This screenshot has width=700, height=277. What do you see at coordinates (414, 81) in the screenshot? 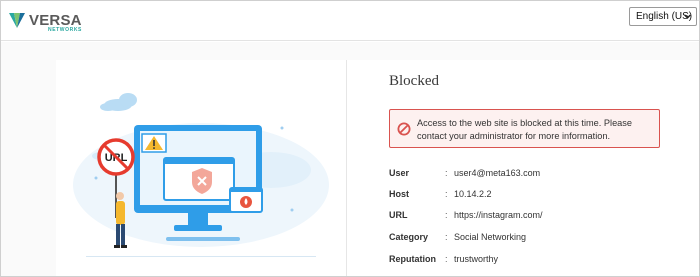
I see `page-title: Blocked` at bounding box center [414, 81].